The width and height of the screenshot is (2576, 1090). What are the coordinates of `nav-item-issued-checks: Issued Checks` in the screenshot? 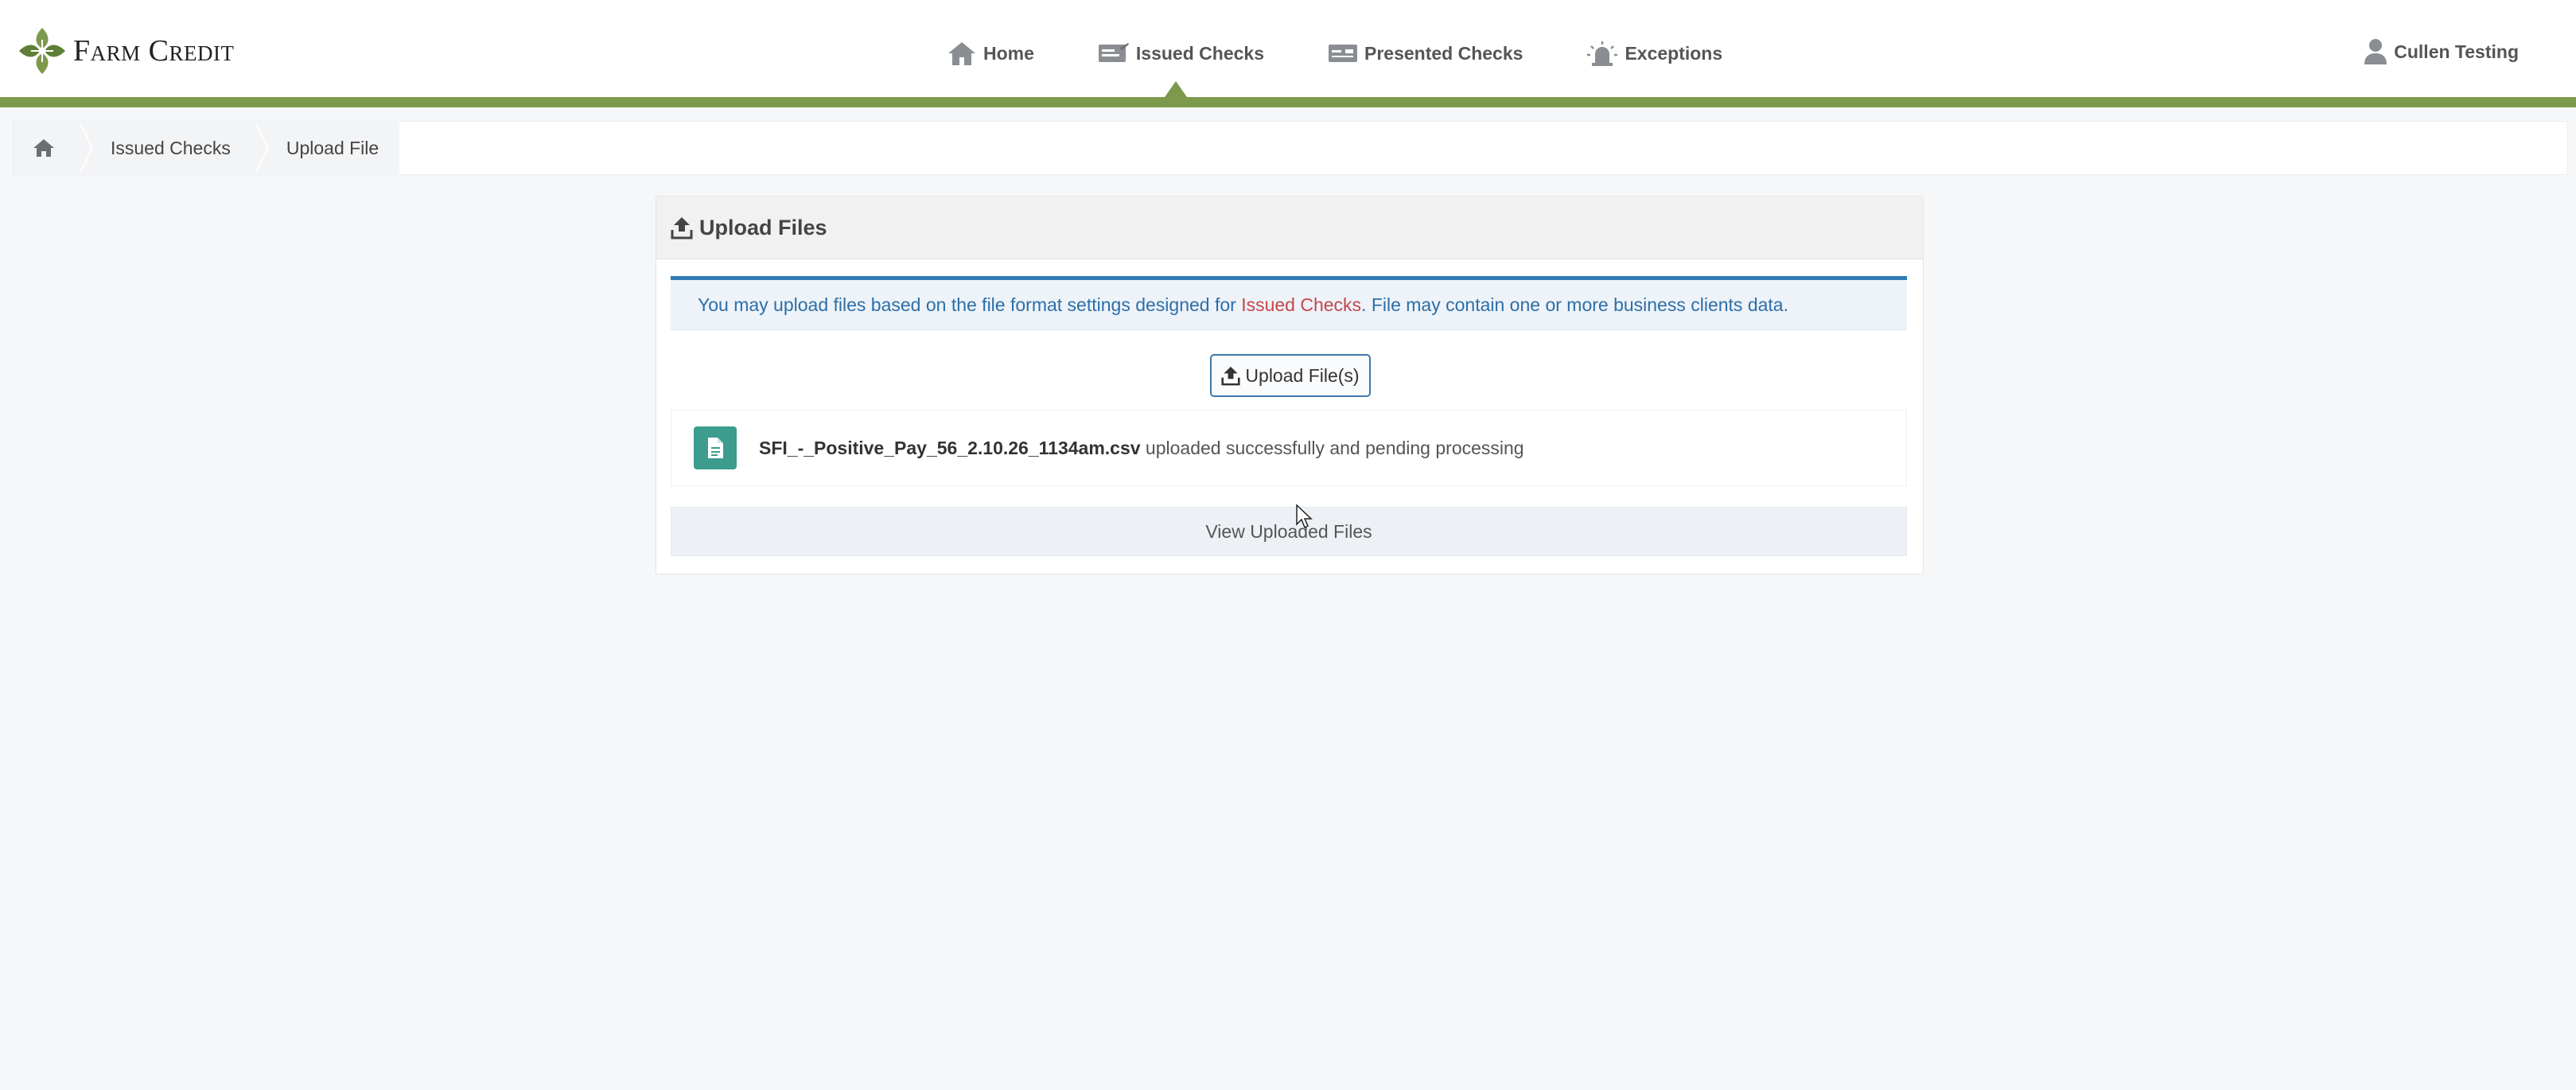 It's located at (1181, 53).